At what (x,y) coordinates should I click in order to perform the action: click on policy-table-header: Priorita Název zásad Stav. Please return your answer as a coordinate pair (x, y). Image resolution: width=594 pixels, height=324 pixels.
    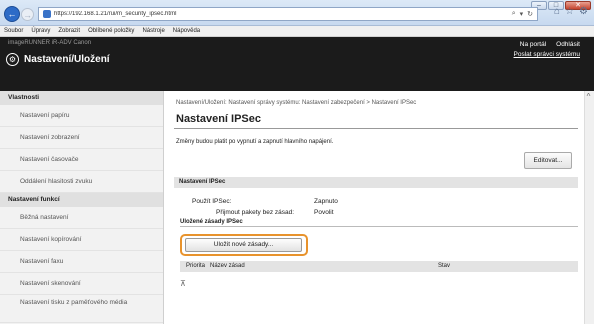
    Looking at the image, I should click on (379, 266).